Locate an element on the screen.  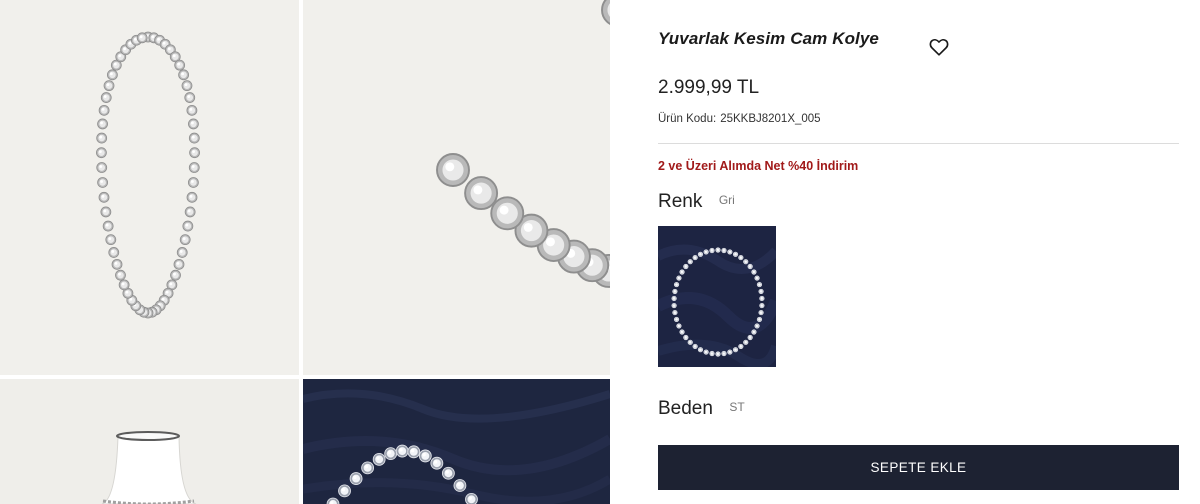
color-value: Gri is located at coordinates (726, 200).